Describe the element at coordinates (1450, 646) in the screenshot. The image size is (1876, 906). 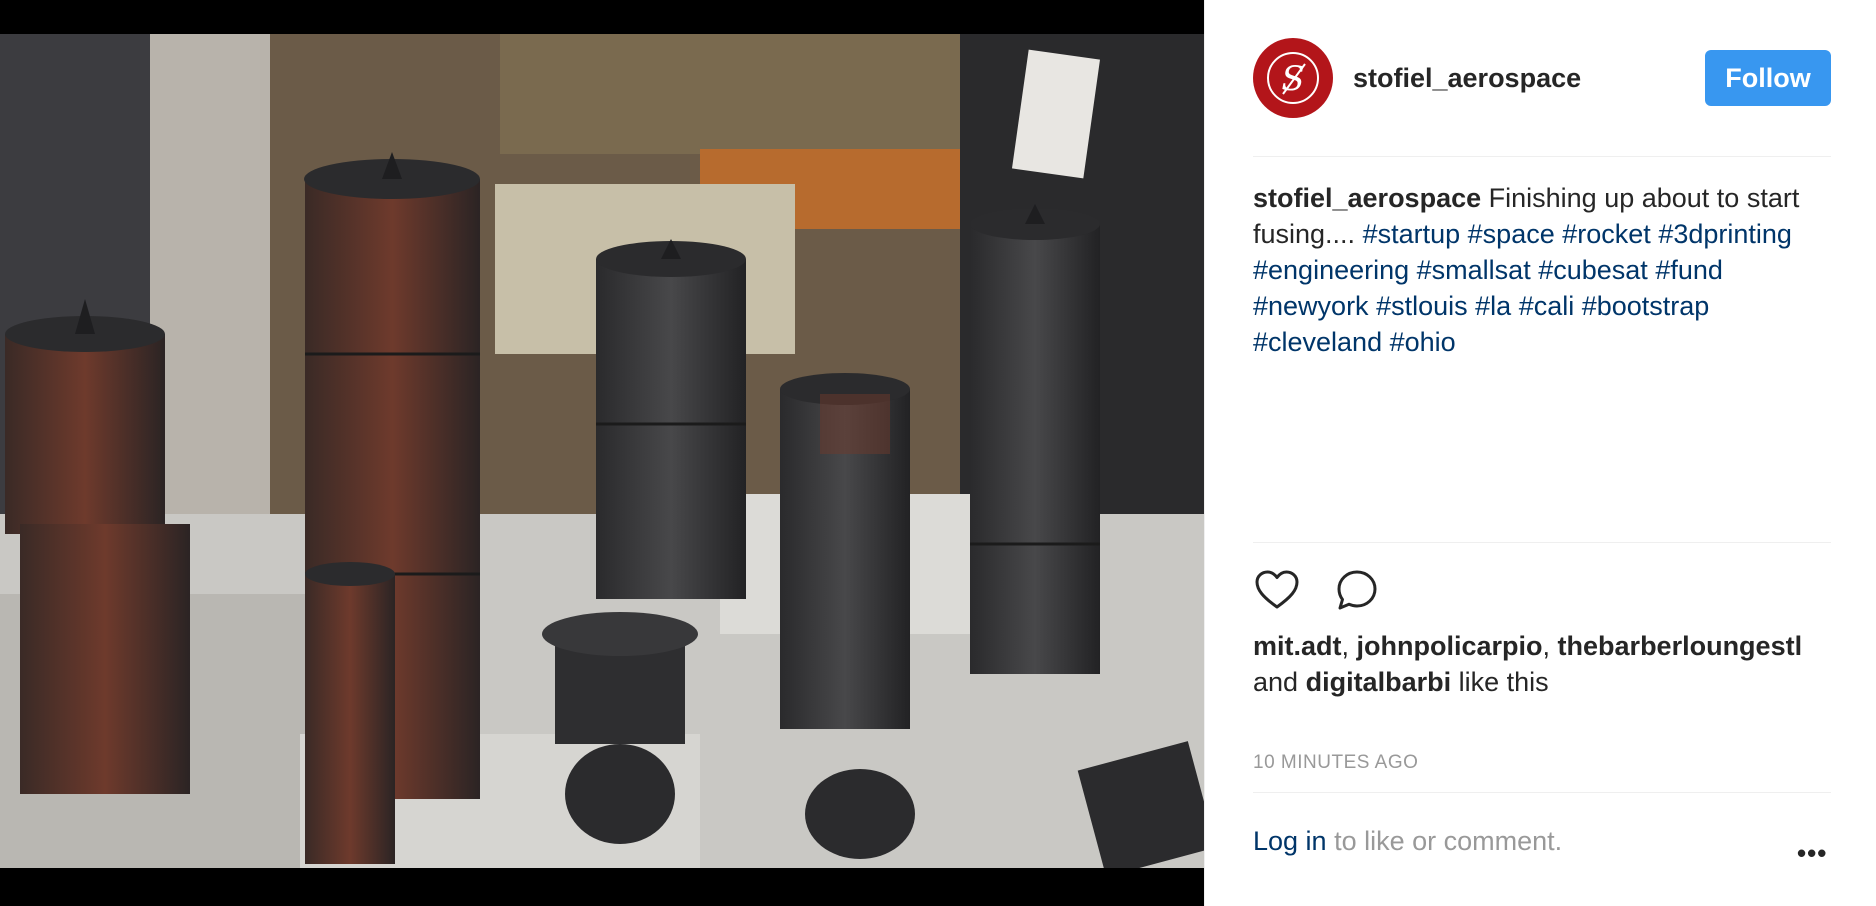
I see `liker-name: johnpolicarpio` at that location.